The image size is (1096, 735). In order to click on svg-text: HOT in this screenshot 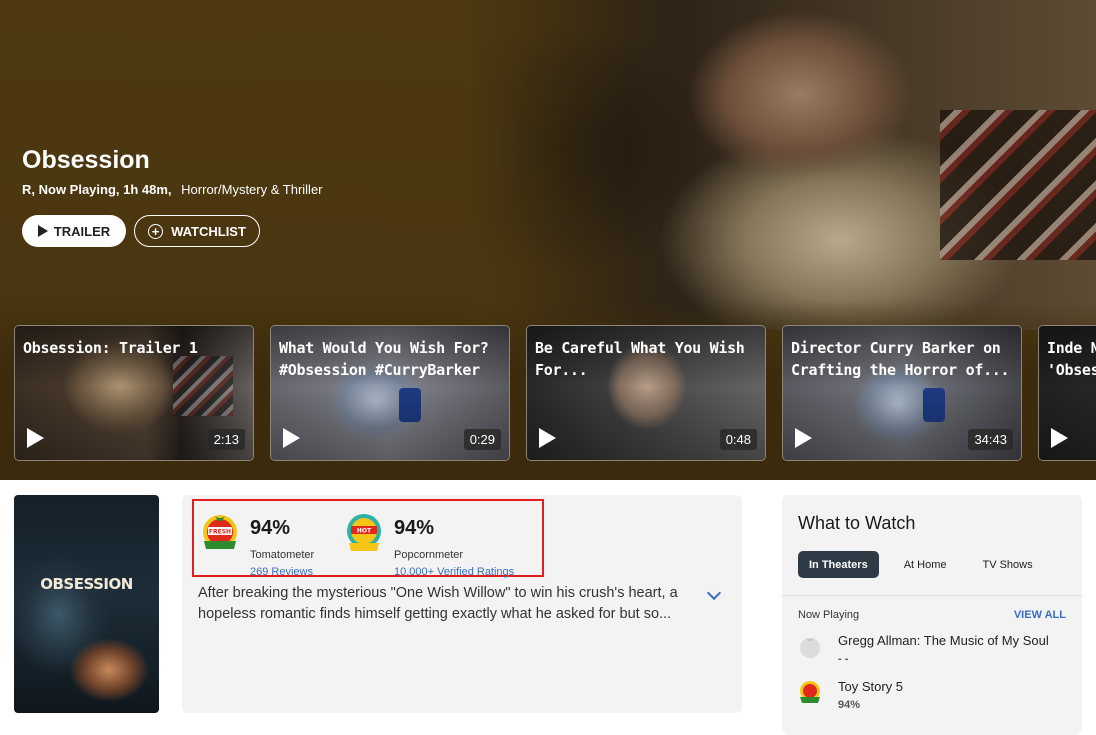, I will do `click(364, 531)`.